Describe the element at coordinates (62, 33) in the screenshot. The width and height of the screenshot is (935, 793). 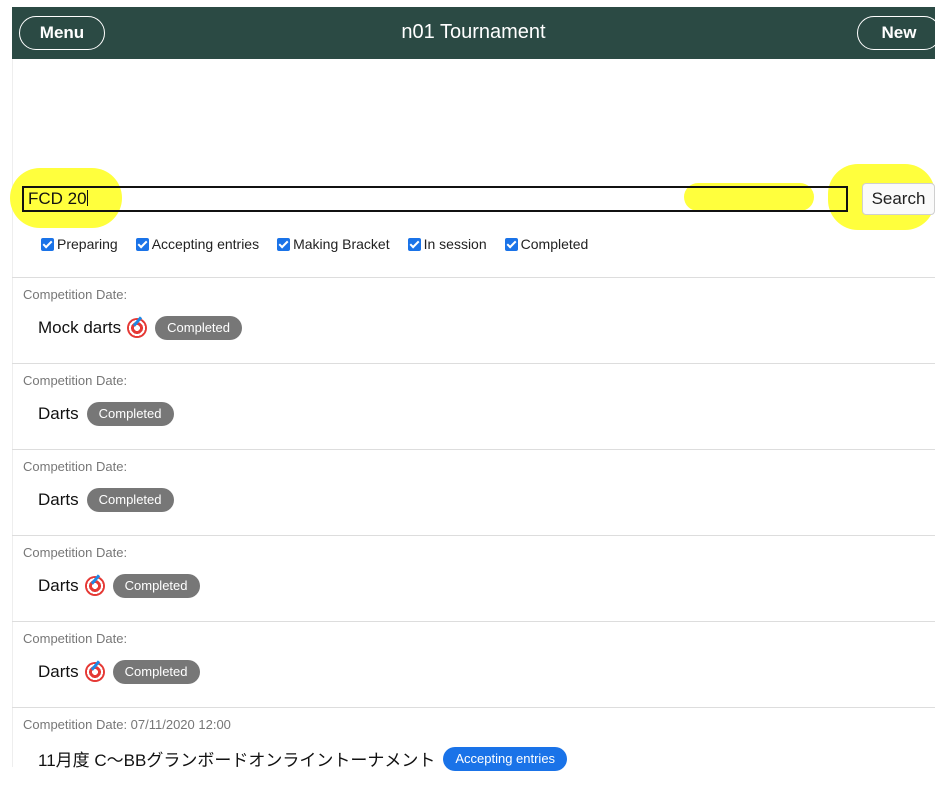
I see `menu-button: Menu` at that location.